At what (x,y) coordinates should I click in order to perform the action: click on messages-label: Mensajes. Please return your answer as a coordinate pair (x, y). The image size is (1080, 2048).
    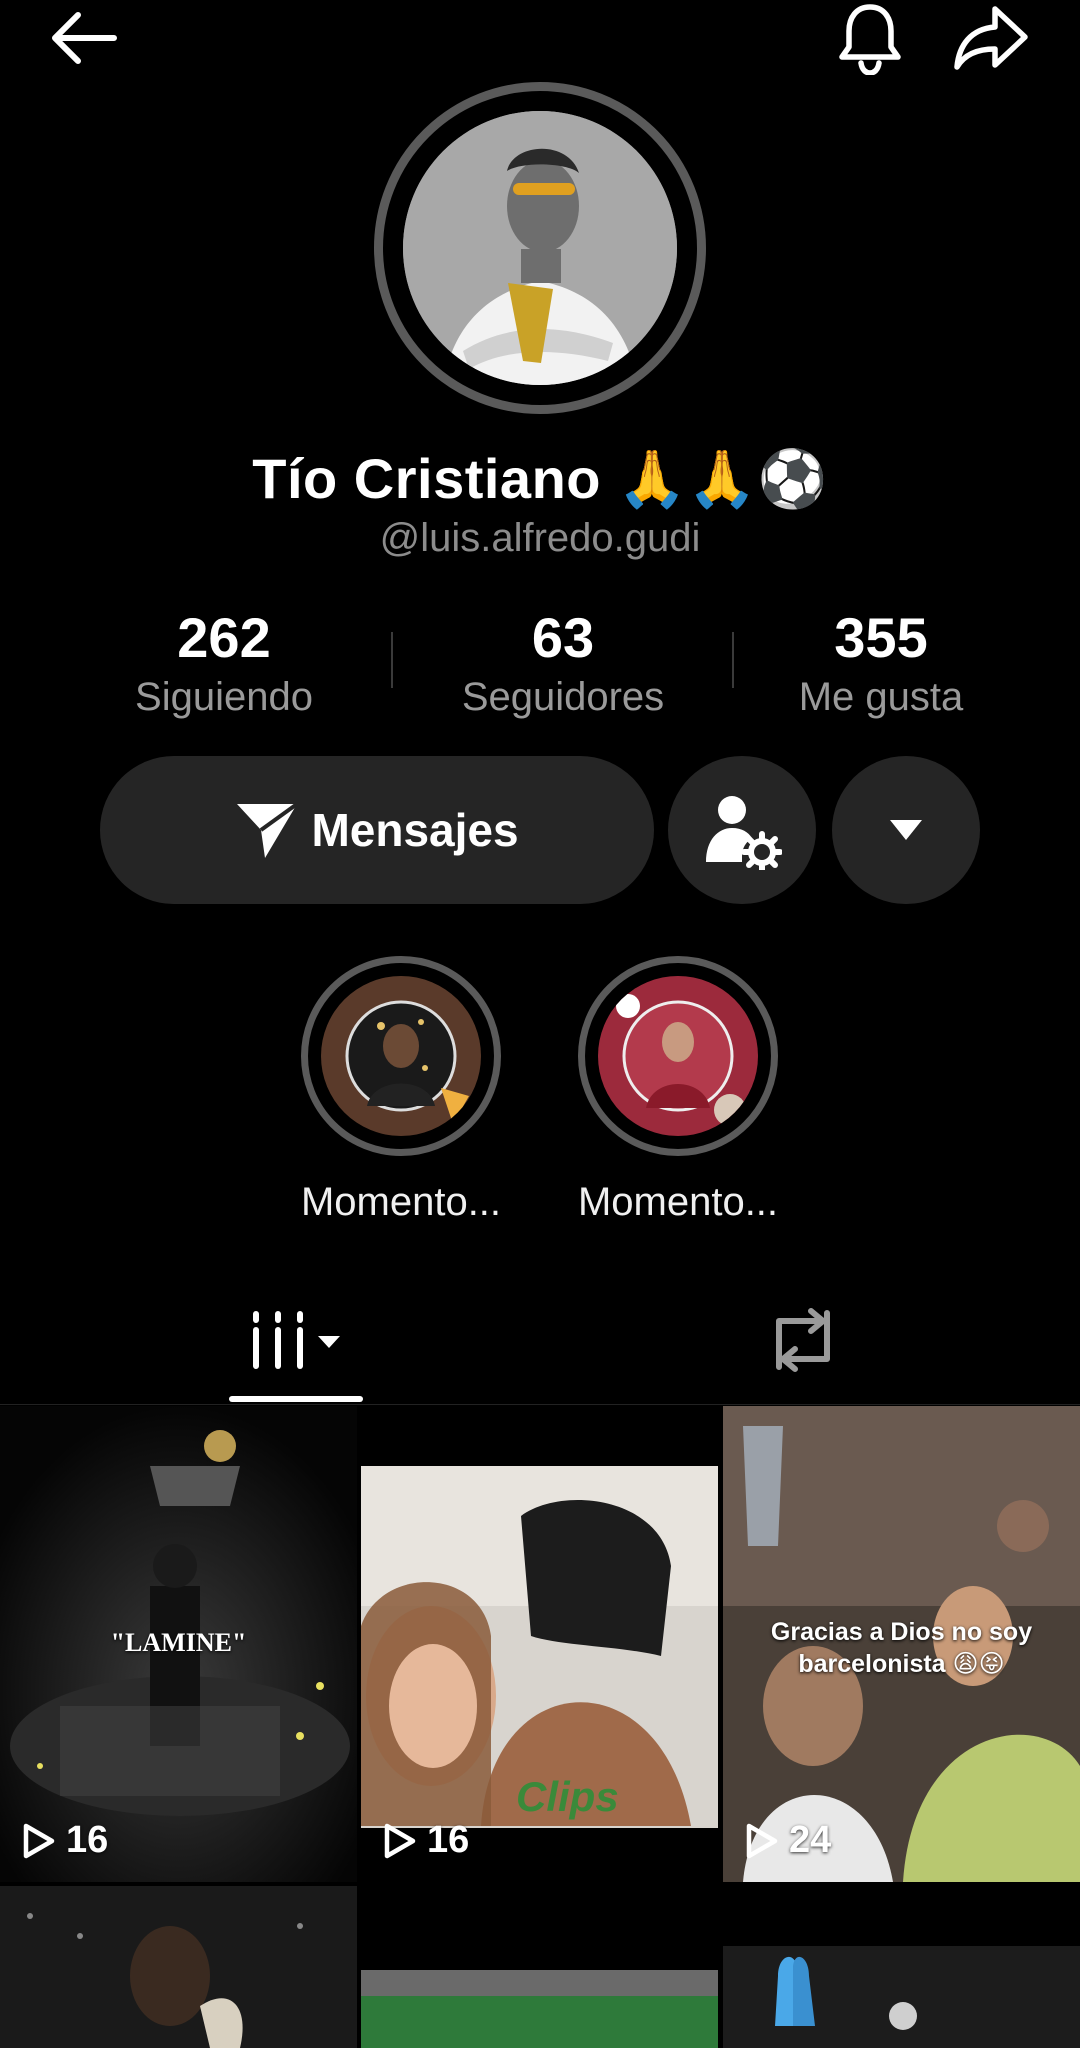
    Looking at the image, I should click on (415, 830).